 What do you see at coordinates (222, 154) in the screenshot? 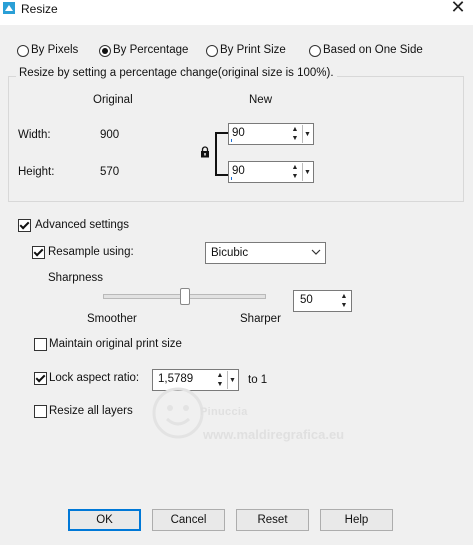
I see `aspect-link-bracket` at bounding box center [222, 154].